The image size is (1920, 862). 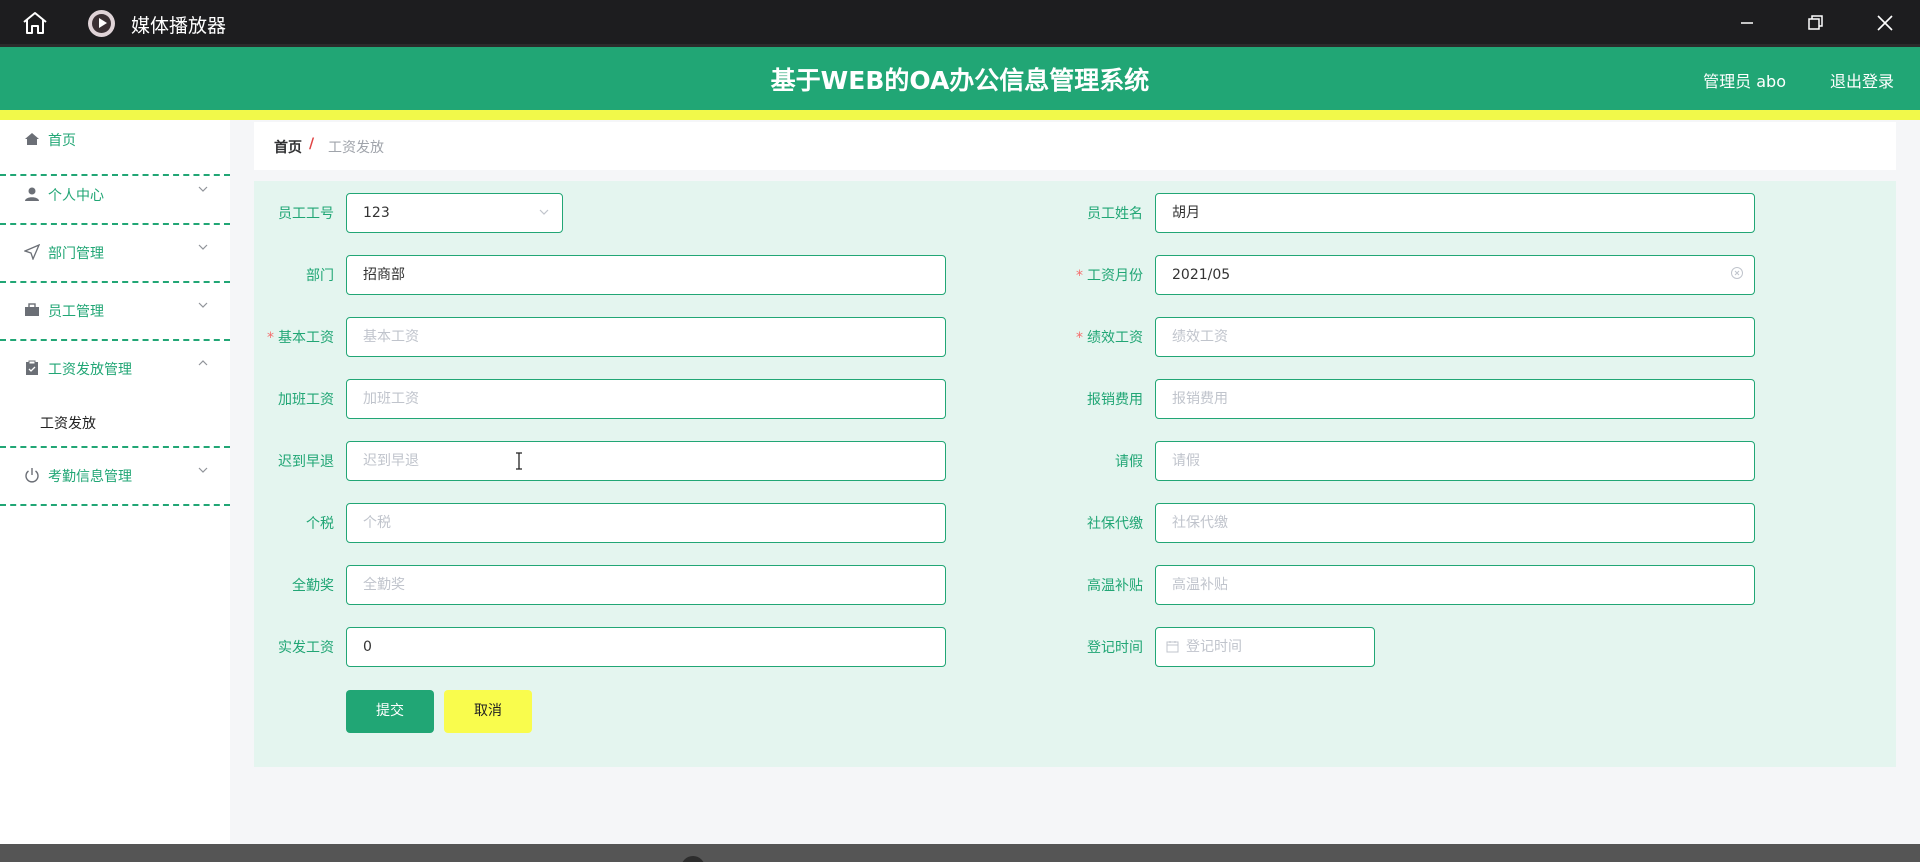 I want to click on overtime-pay-field: 加班工资, so click(x=646, y=399).